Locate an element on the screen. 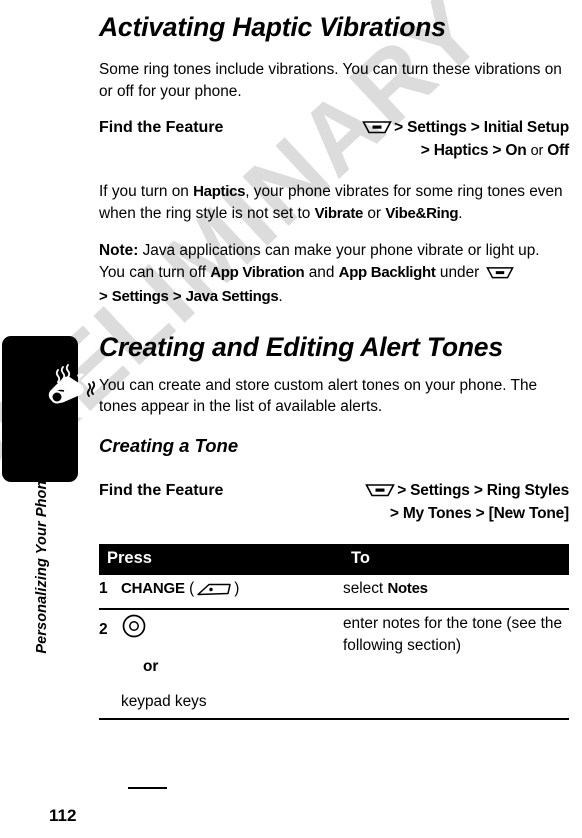 The image size is (582, 838). section-tab is located at coordinates (49, 409).